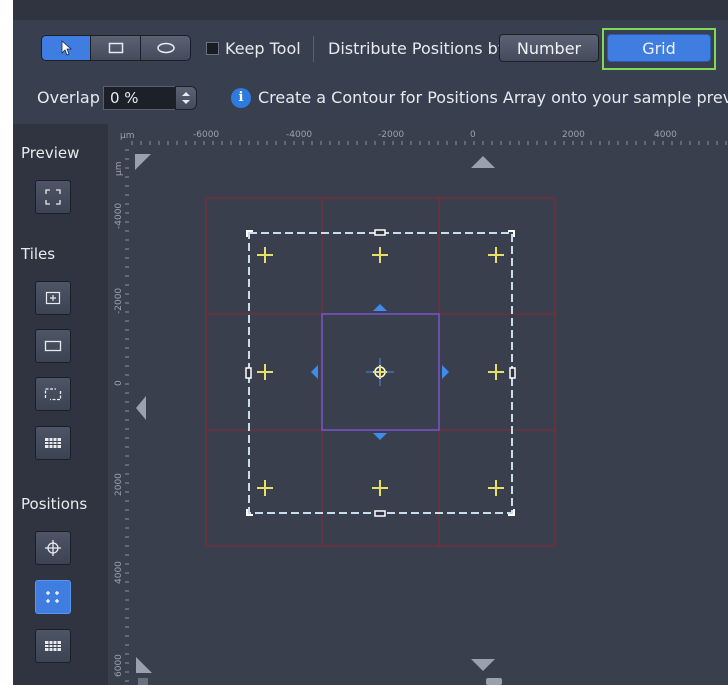 This screenshot has width=728, height=685. I want to click on sidebar: Preview Tiles Positions, so click(60, 404).